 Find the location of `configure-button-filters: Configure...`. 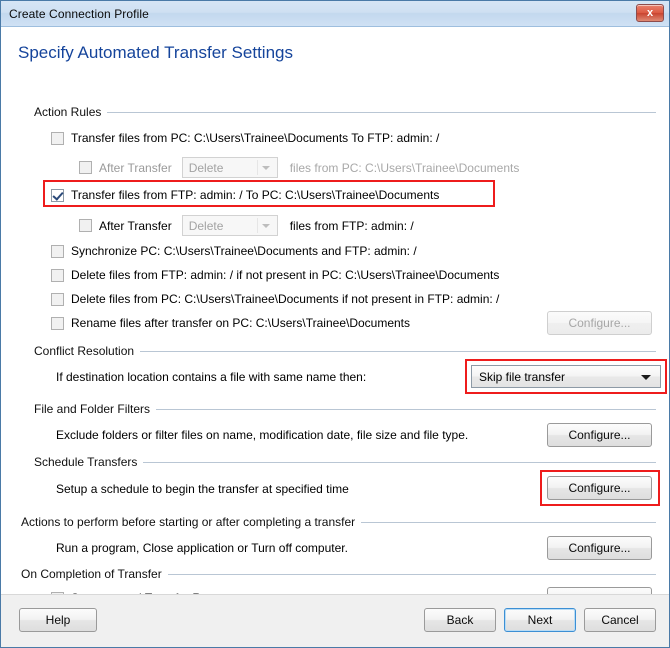

configure-button-filters: Configure... is located at coordinates (599, 435).